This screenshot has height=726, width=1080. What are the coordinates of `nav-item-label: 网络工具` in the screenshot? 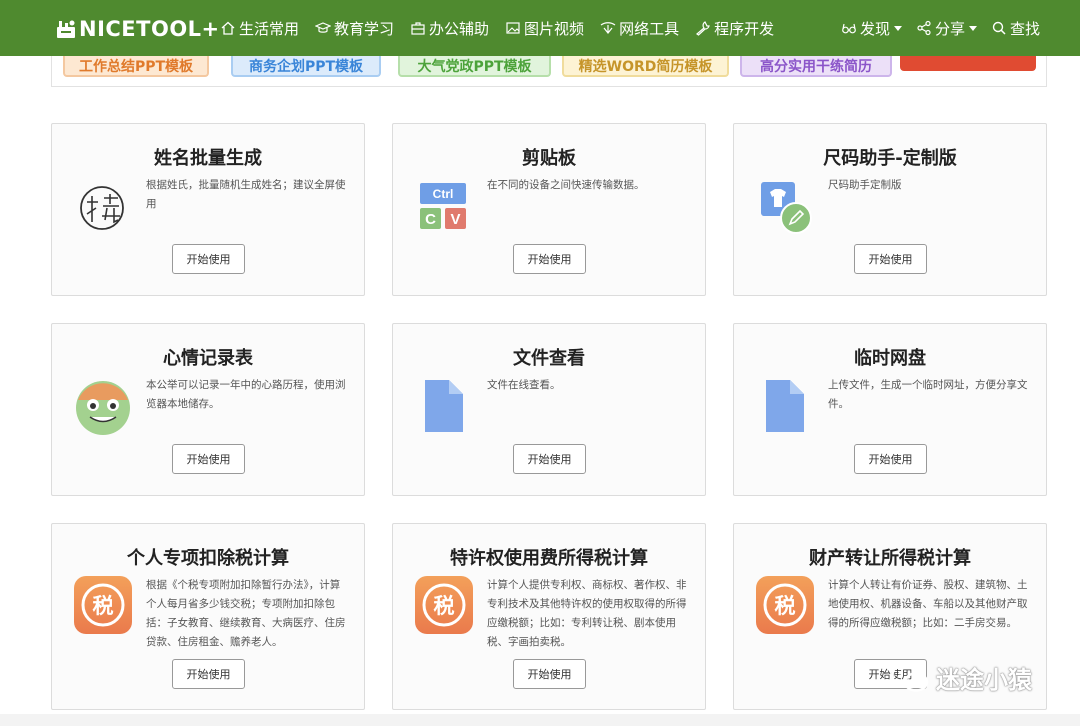 It's located at (649, 28).